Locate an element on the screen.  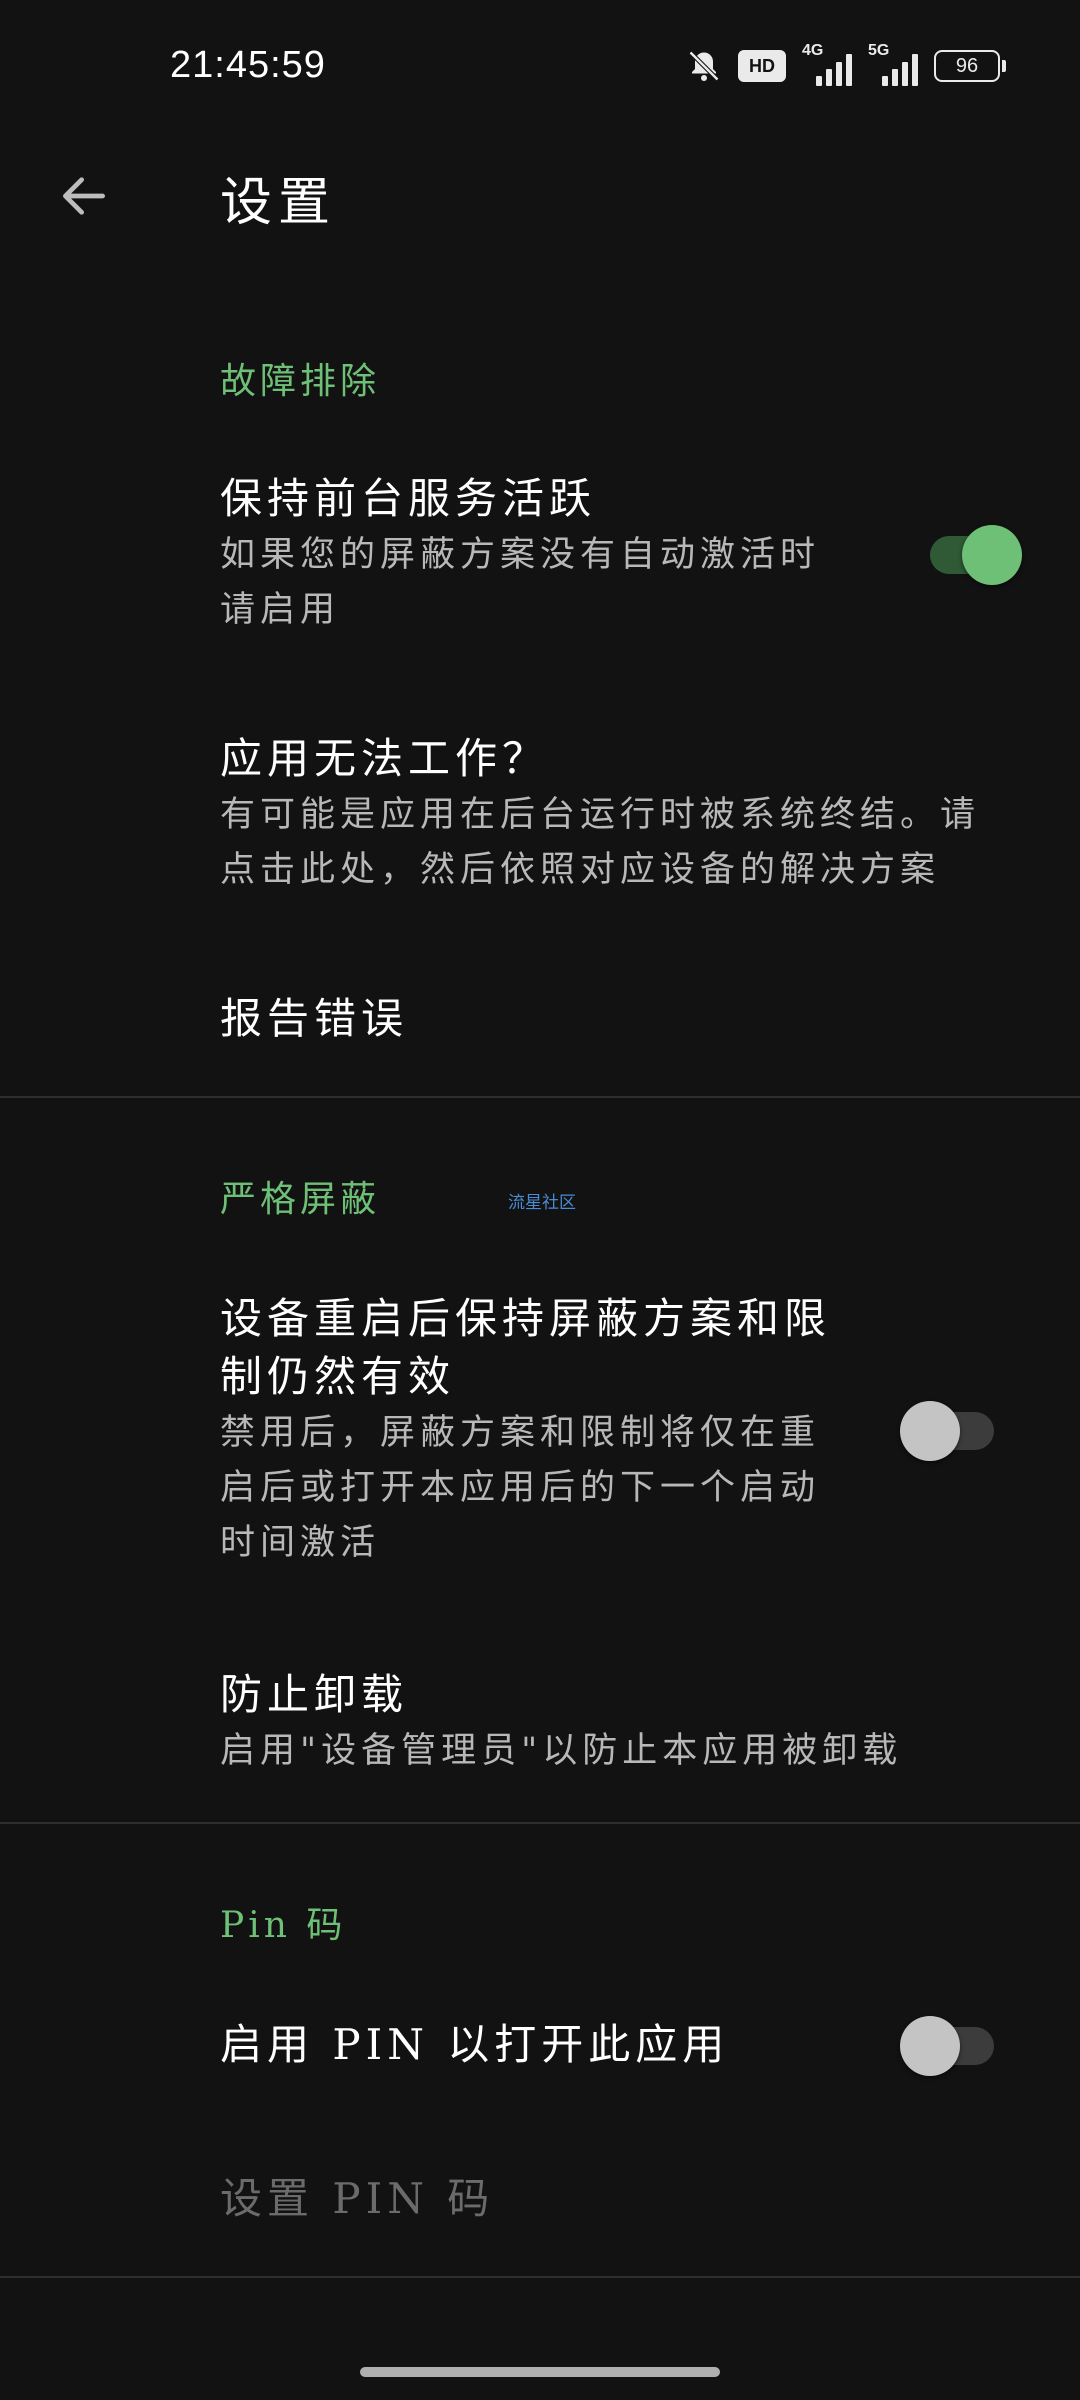
pref-title: 防止卸载 is located at coordinates (314, 1694).